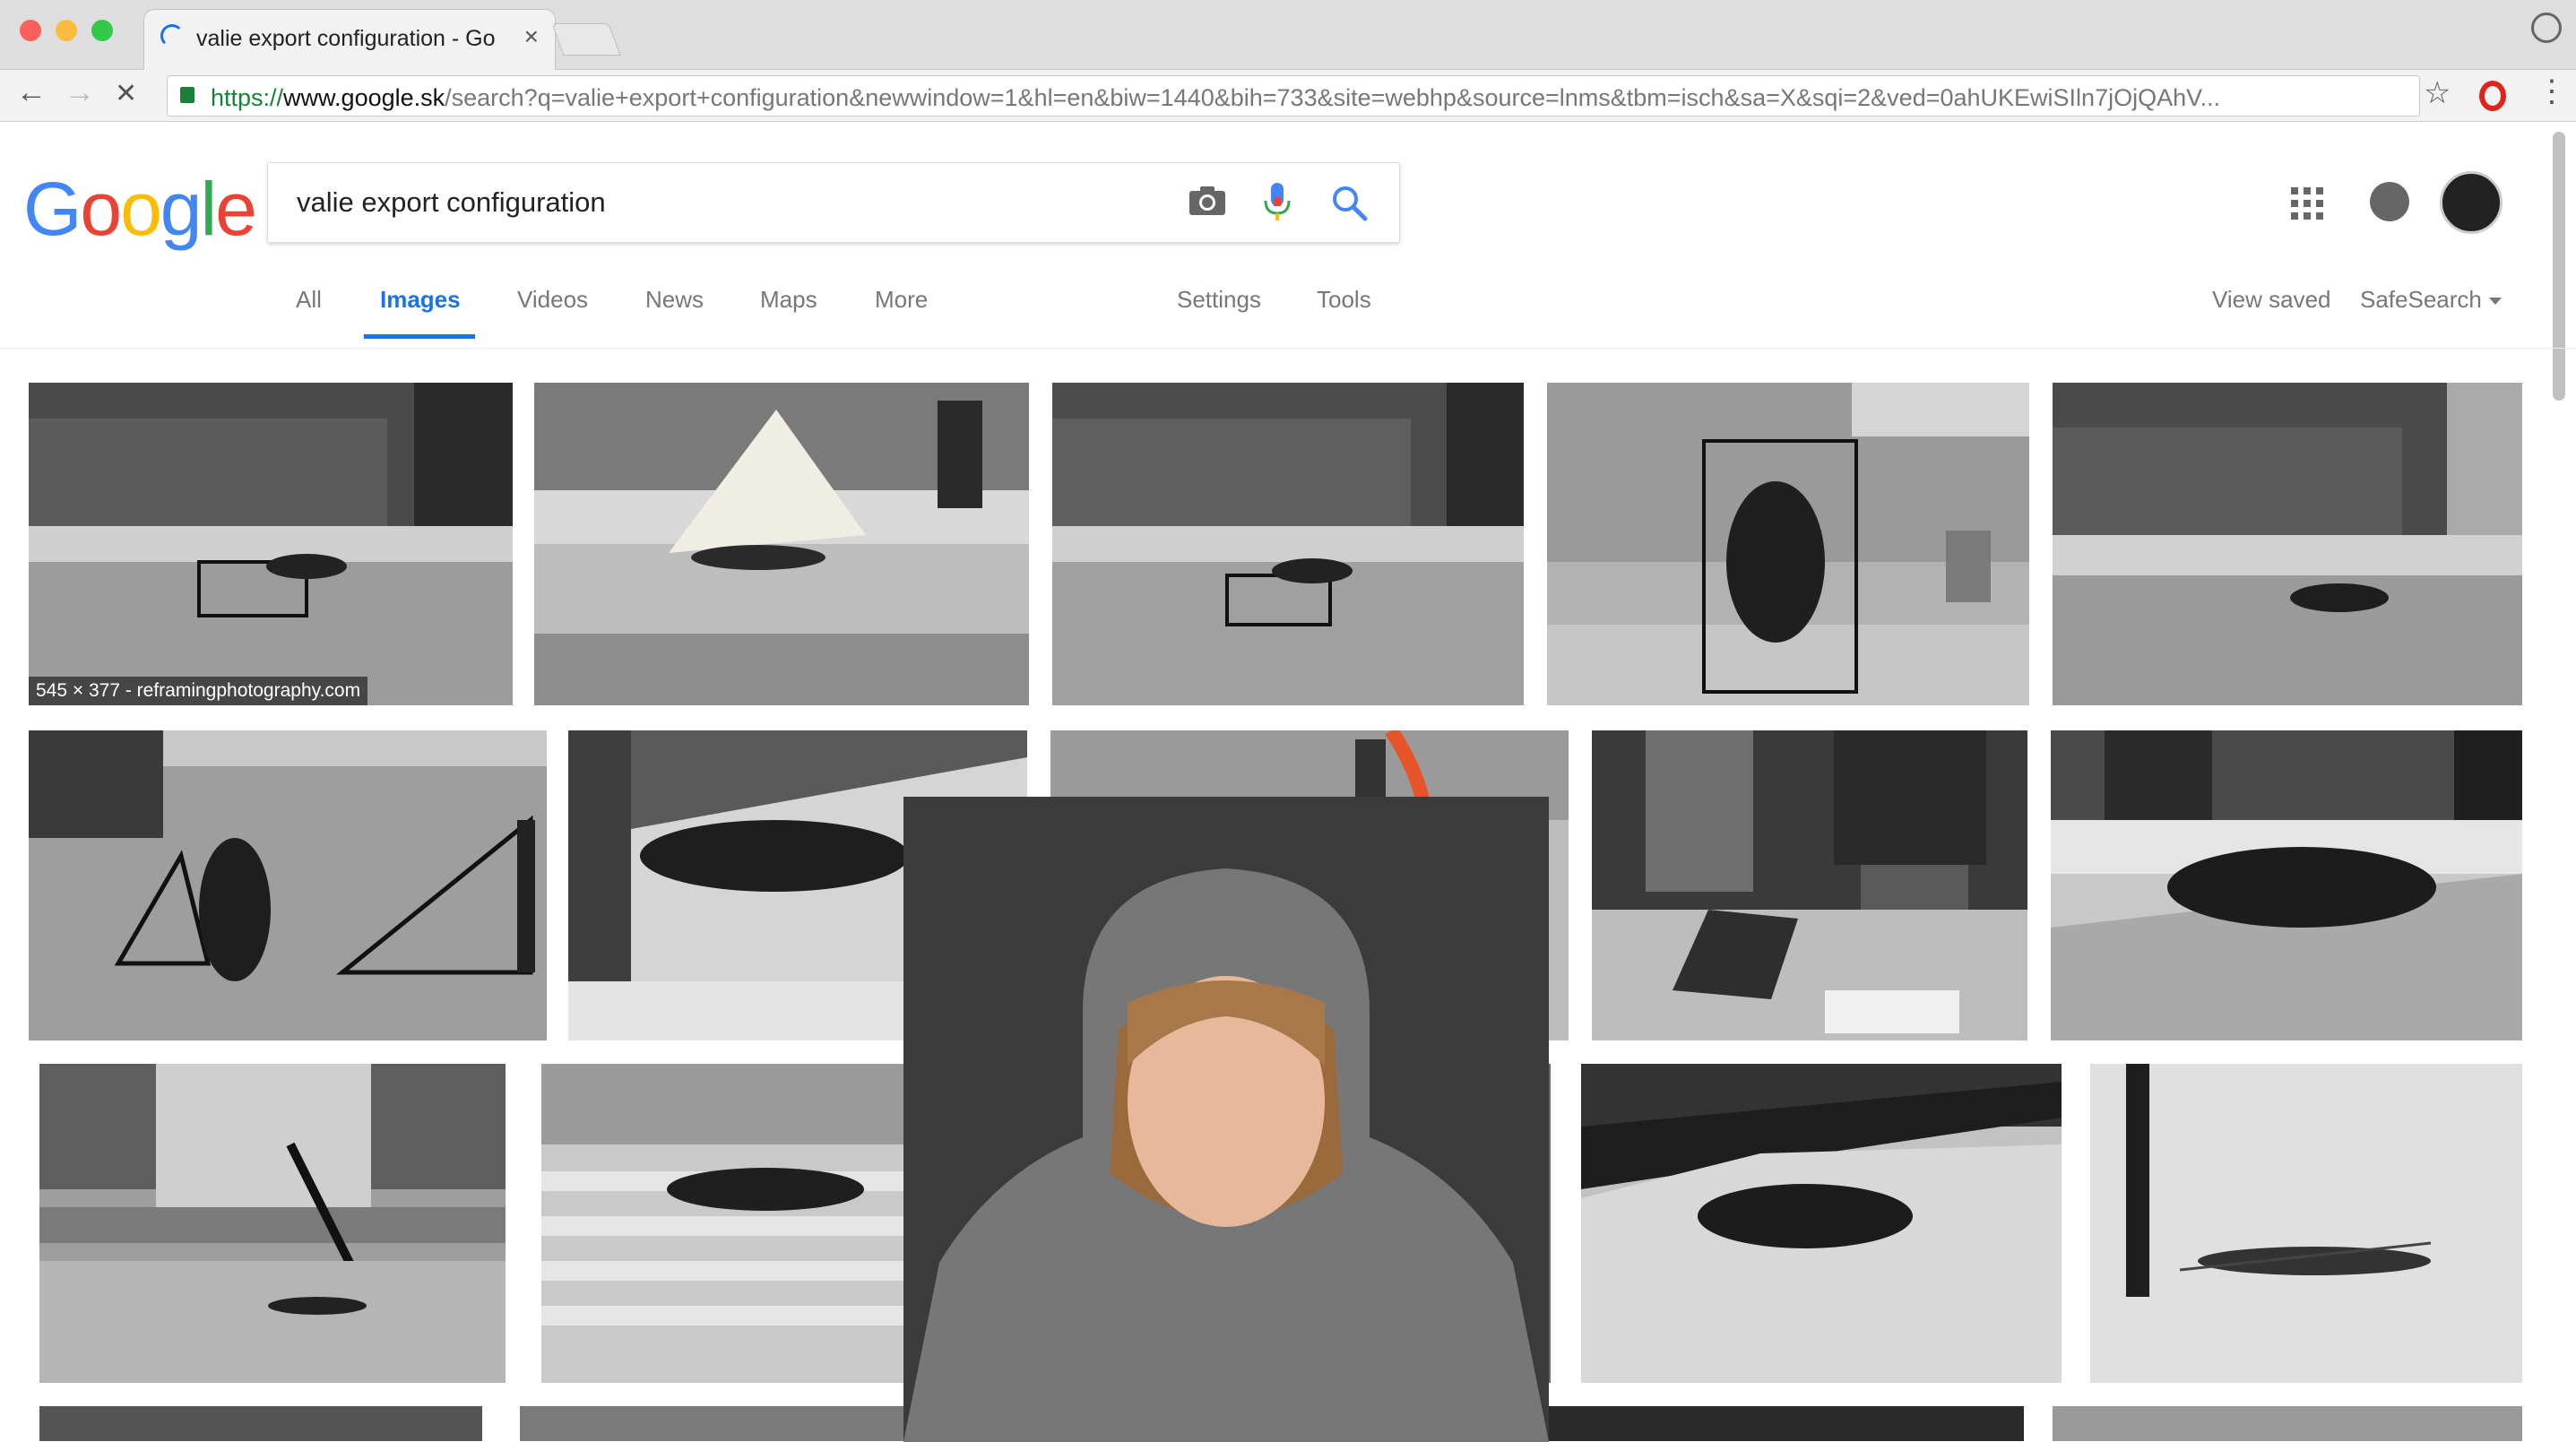 The image size is (2576, 1442). I want to click on bw-photo-triangle-pavement, so click(288, 885).